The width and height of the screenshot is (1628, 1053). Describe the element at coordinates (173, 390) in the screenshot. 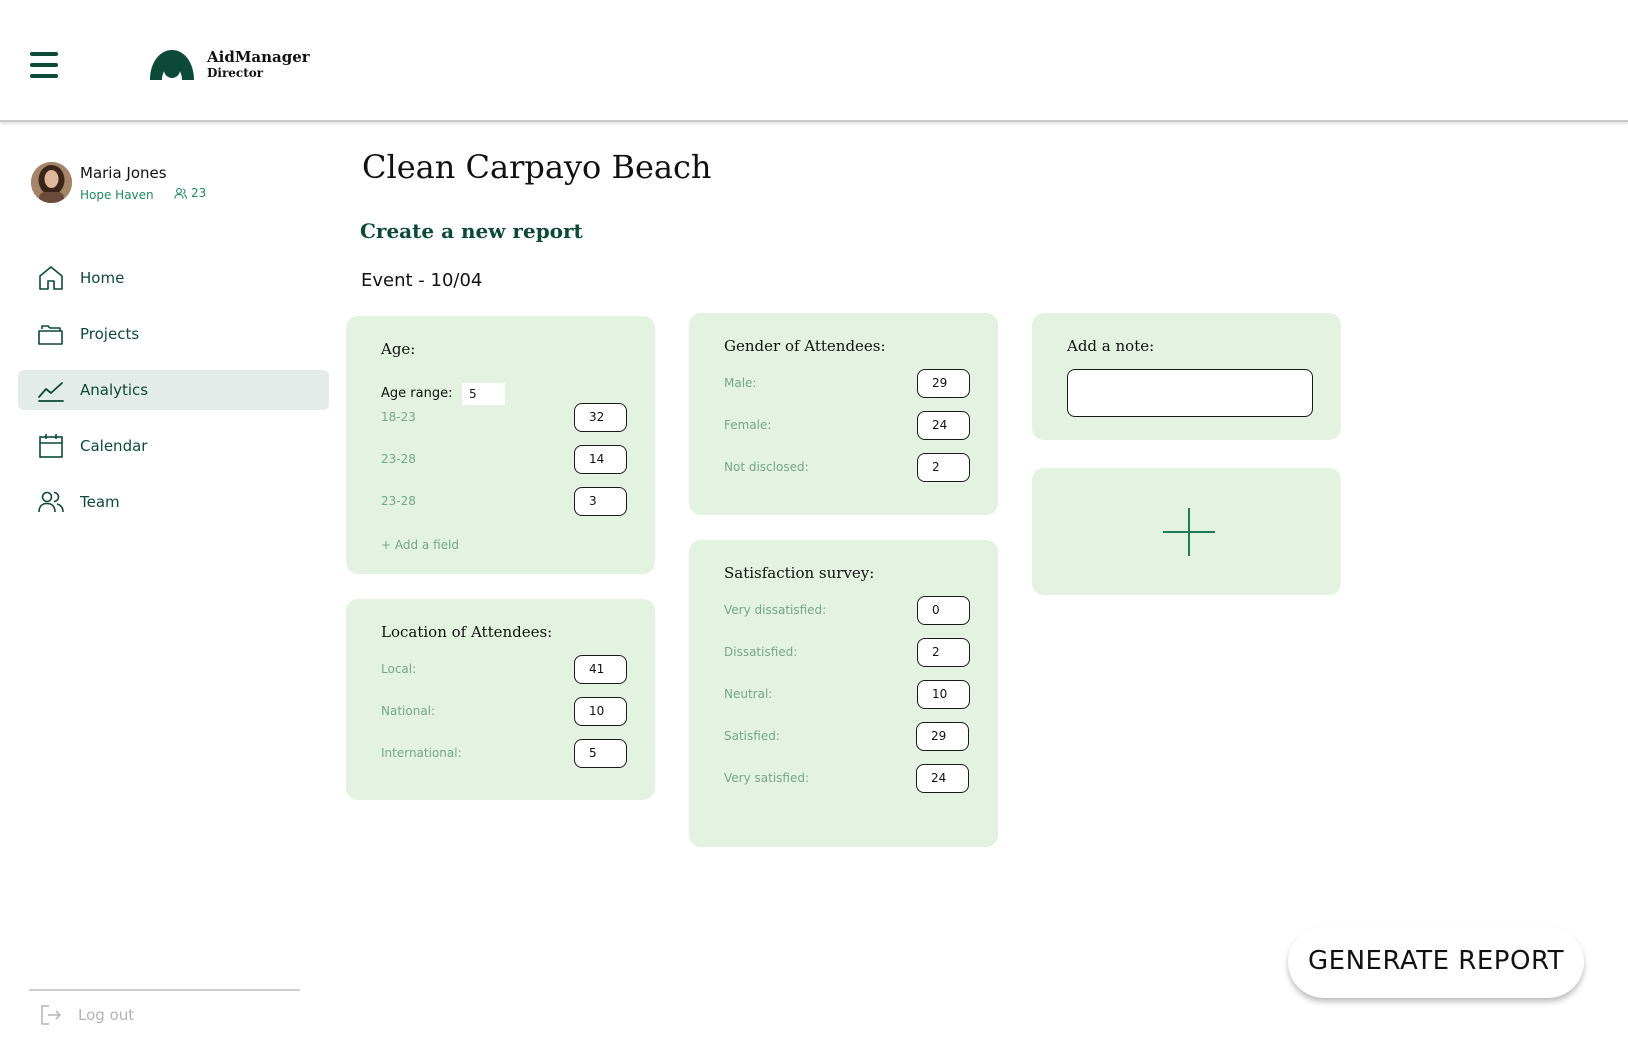

I see `sidebar-item-analytics: Analytics` at that location.